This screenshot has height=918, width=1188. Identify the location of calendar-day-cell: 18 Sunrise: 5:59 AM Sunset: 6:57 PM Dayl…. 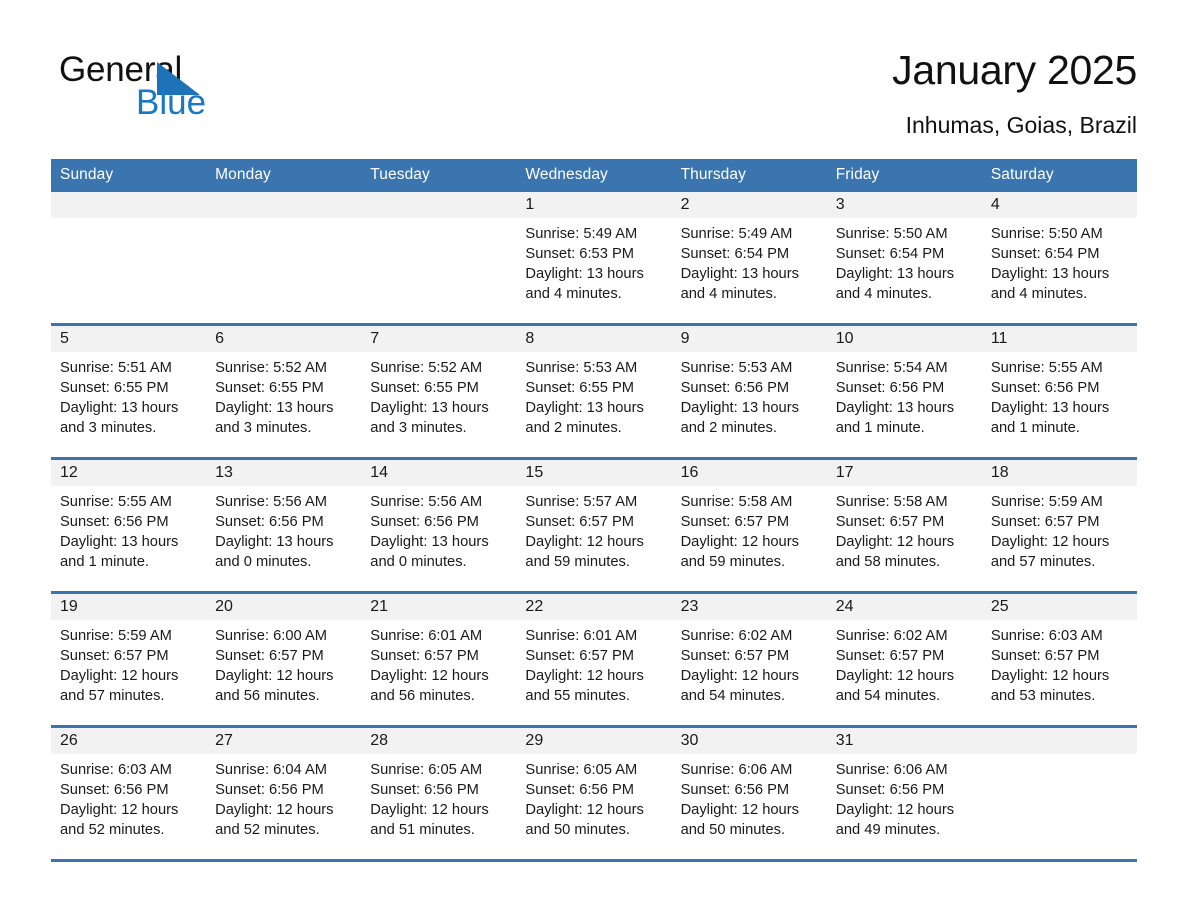
(1059, 525).